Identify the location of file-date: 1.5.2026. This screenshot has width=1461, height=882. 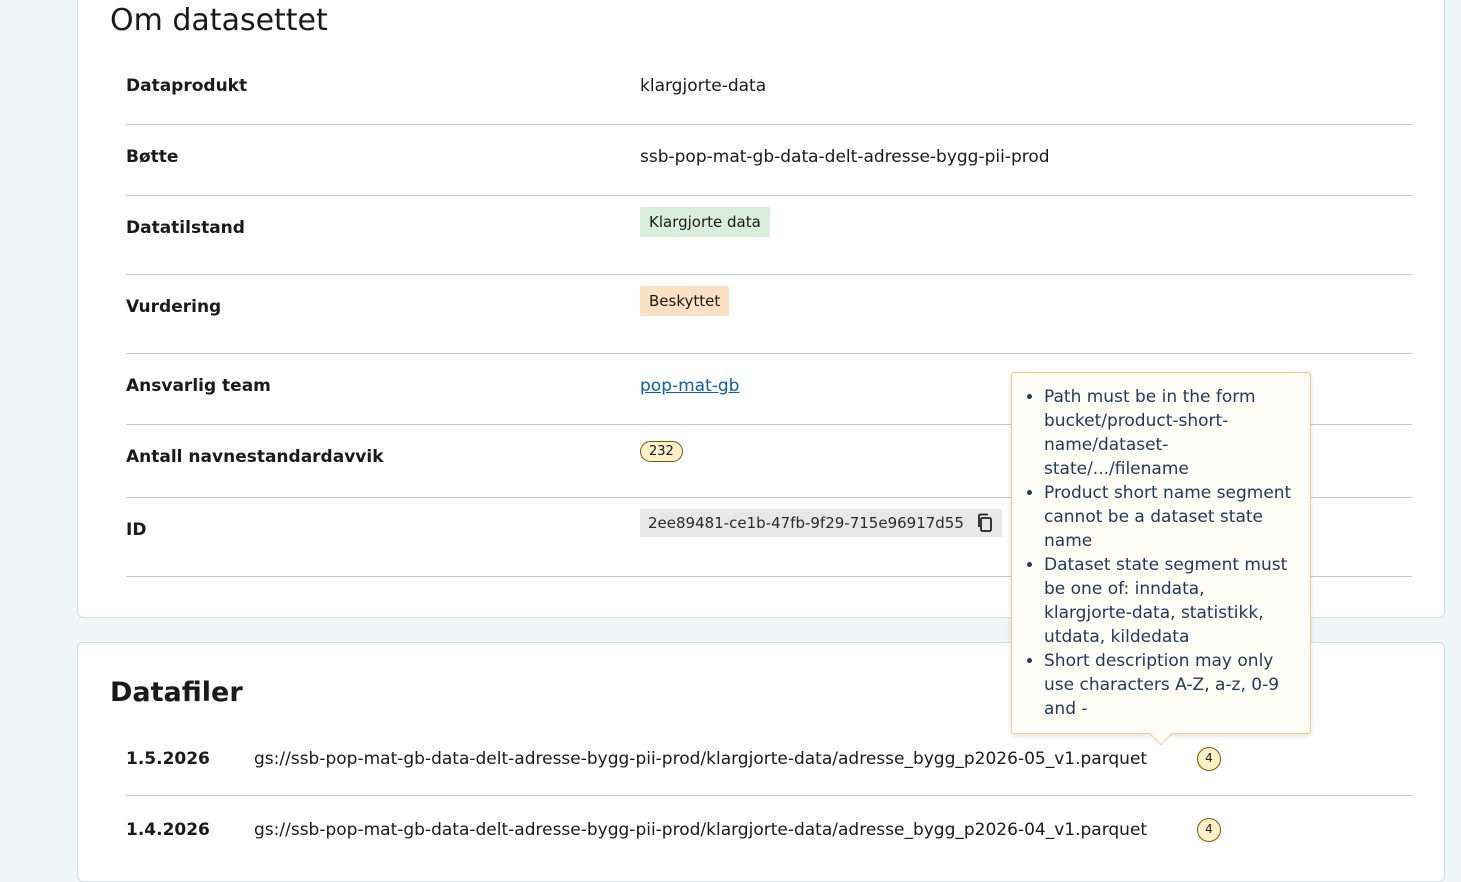
(168, 759).